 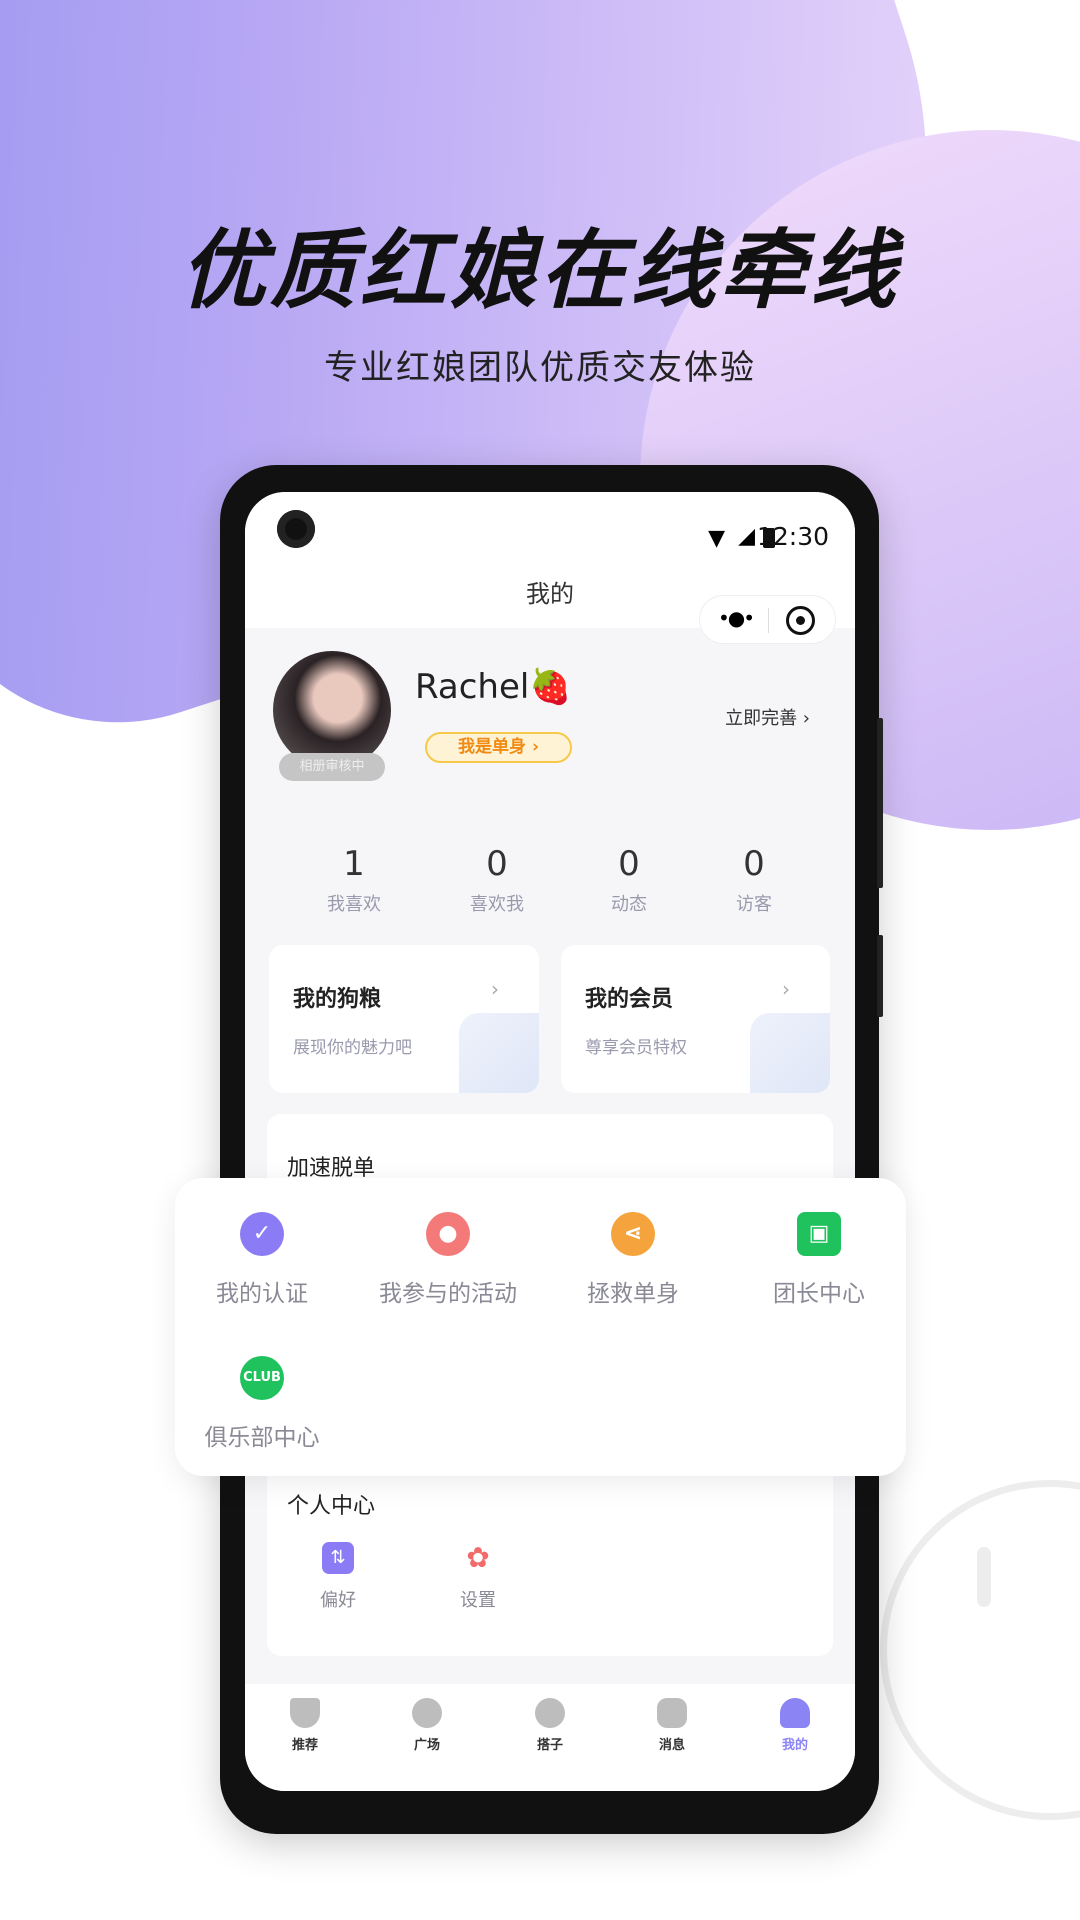 What do you see at coordinates (262, 1294) in the screenshot?
I see `feature-label: 我的认证` at bounding box center [262, 1294].